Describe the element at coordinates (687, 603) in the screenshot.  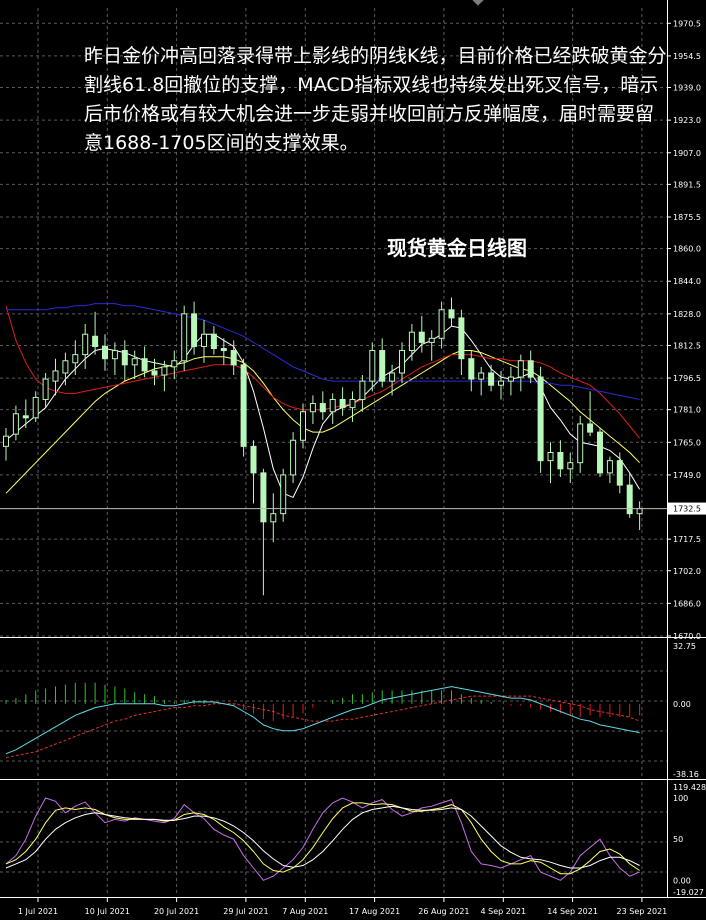
I see `y-tick-label: 1686.0` at that location.